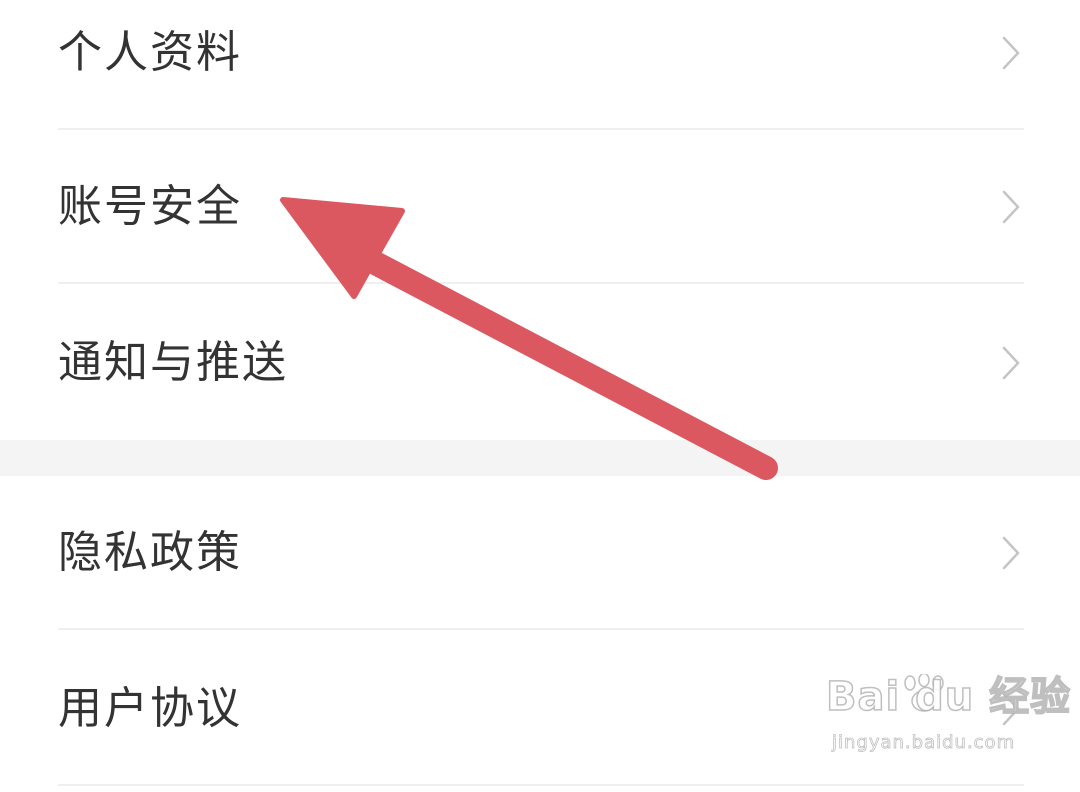 The image size is (1080, 792). What do you see at coordinates (150, 552) in the screenshot?
I see `settings-item-label: 隐私政策` at bounding box center [150, 552].